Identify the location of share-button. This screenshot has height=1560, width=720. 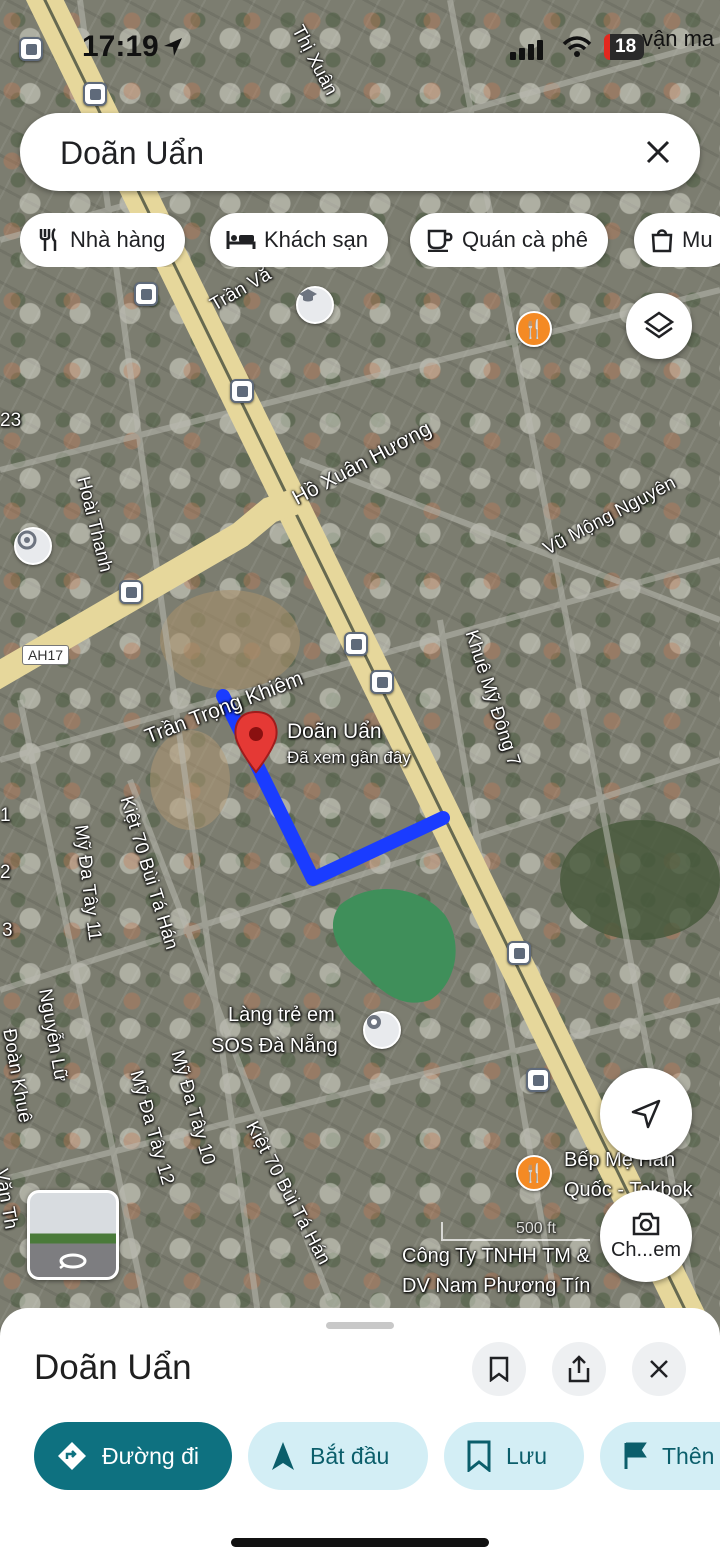
(579, 1369).